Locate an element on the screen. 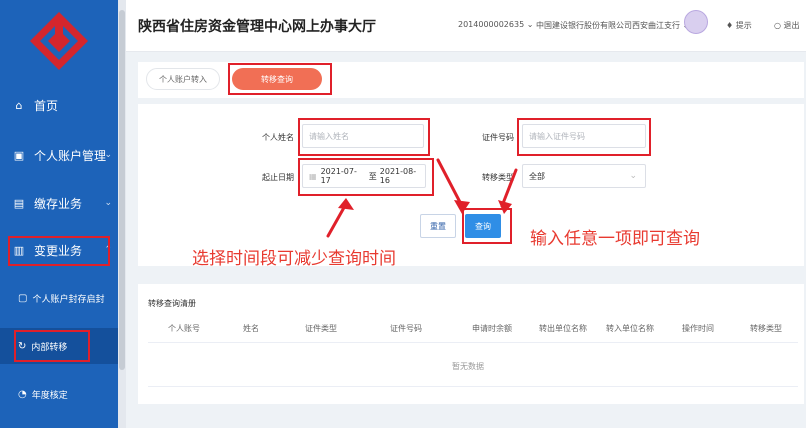  column-header: 个人账号 is located at coordinates (184, 328).